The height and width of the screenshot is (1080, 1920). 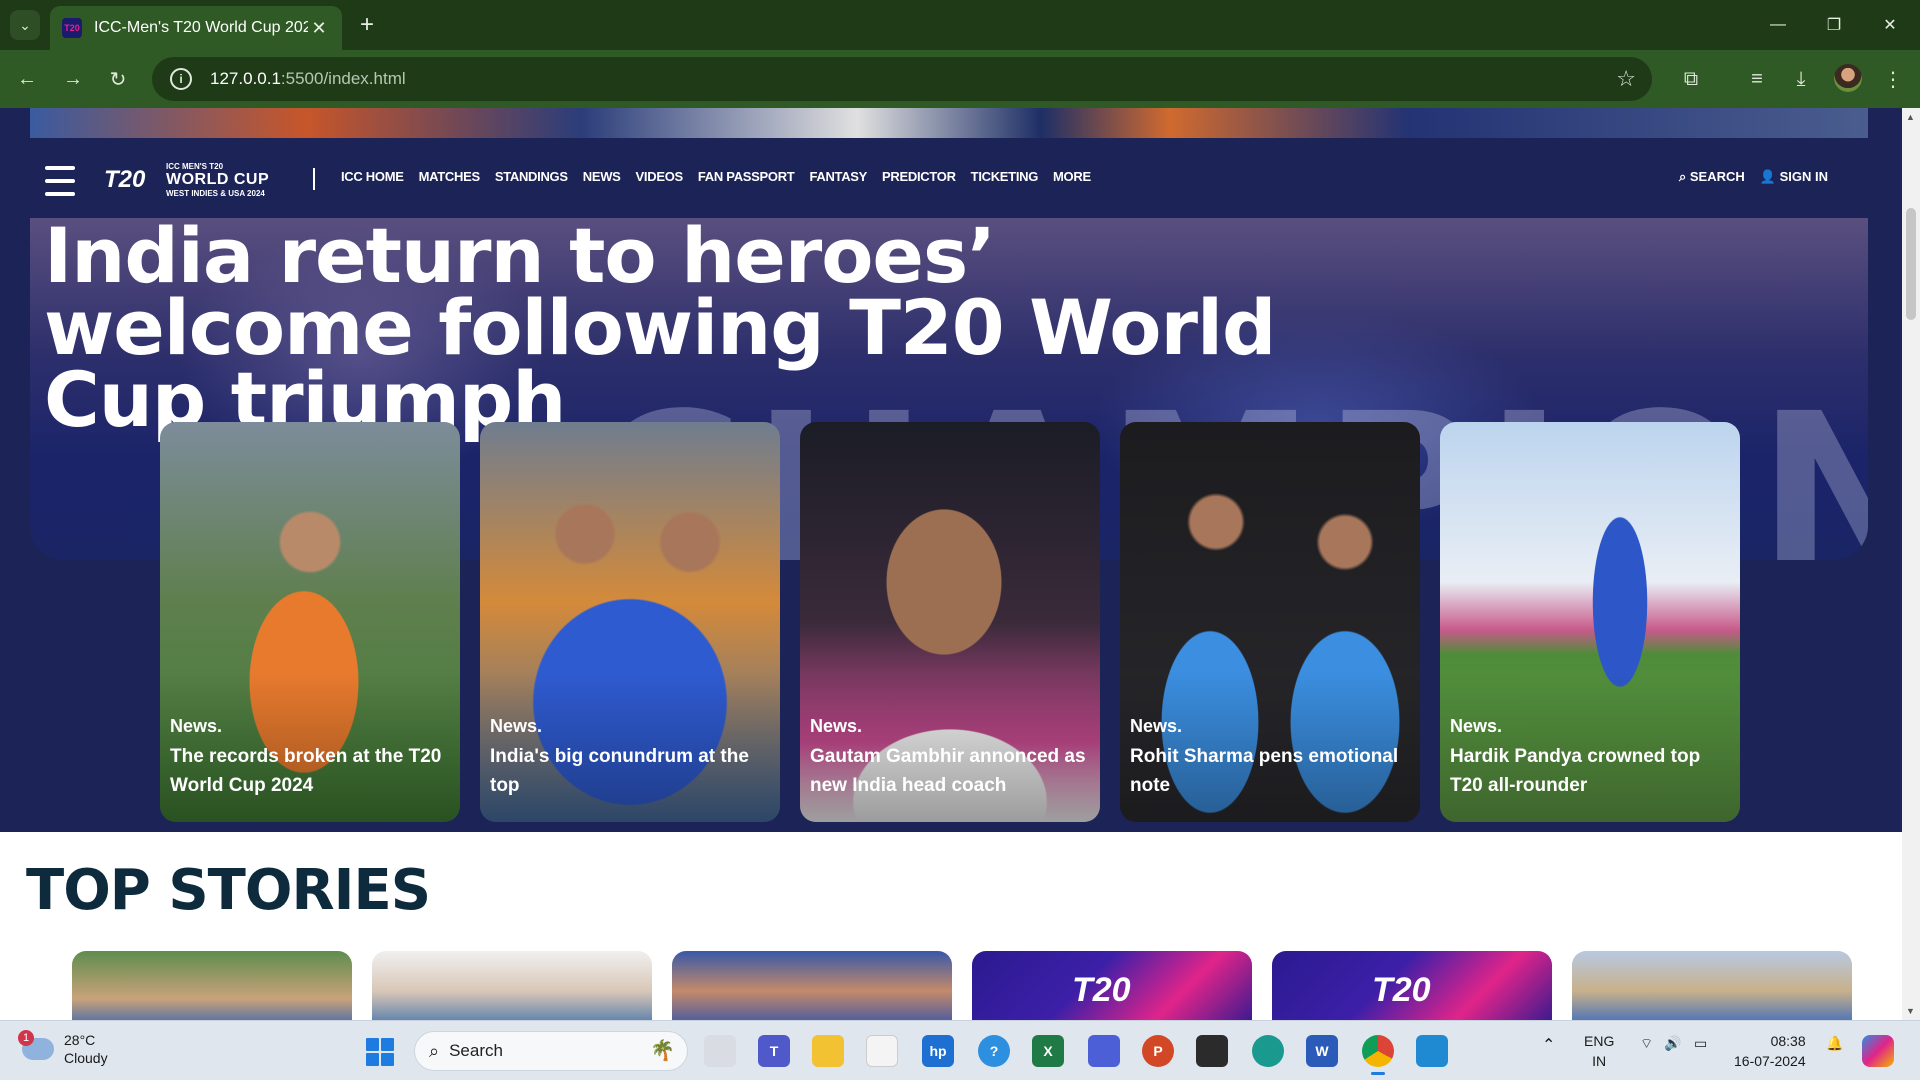 What do you see at coordinates (1893, 79) in the screenshot?
I see `menu-kebab-icon: ⋮` at bounding box center [1893, 79].